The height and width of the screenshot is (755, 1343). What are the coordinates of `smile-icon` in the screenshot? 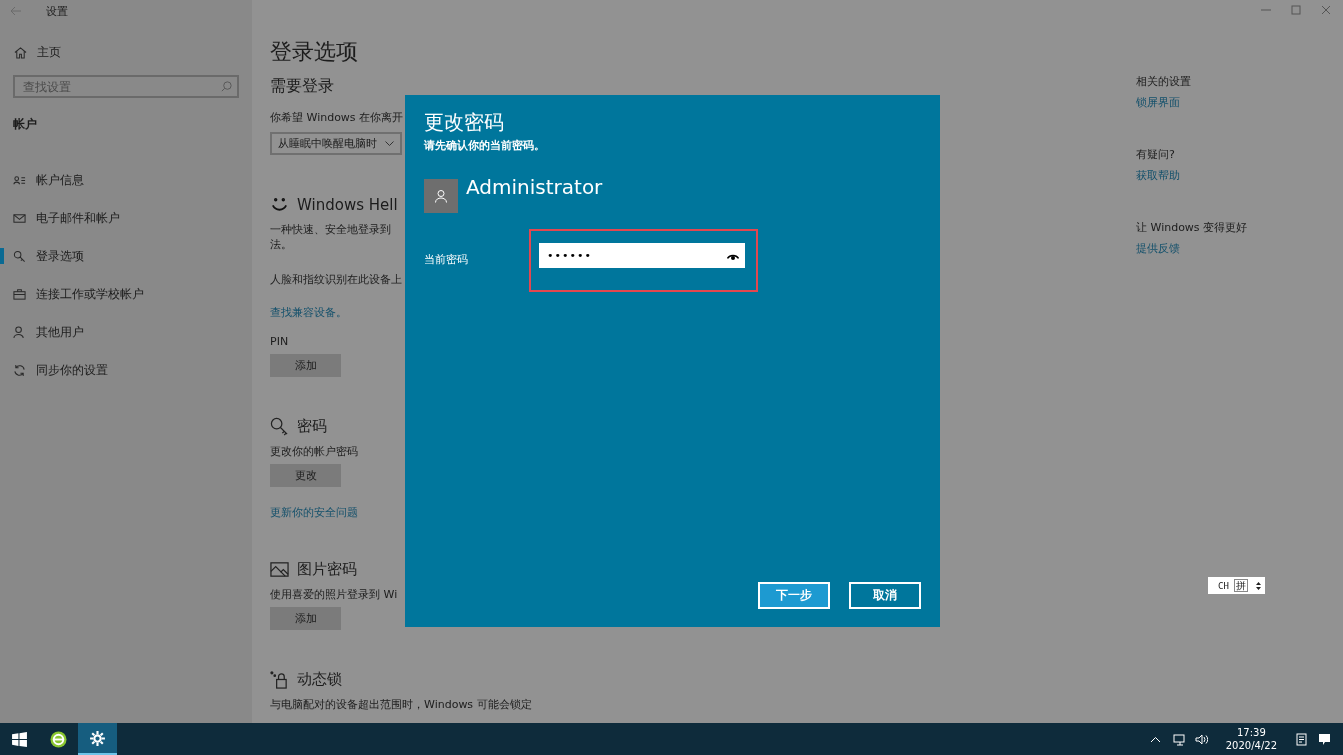 It's located at (279, 204).